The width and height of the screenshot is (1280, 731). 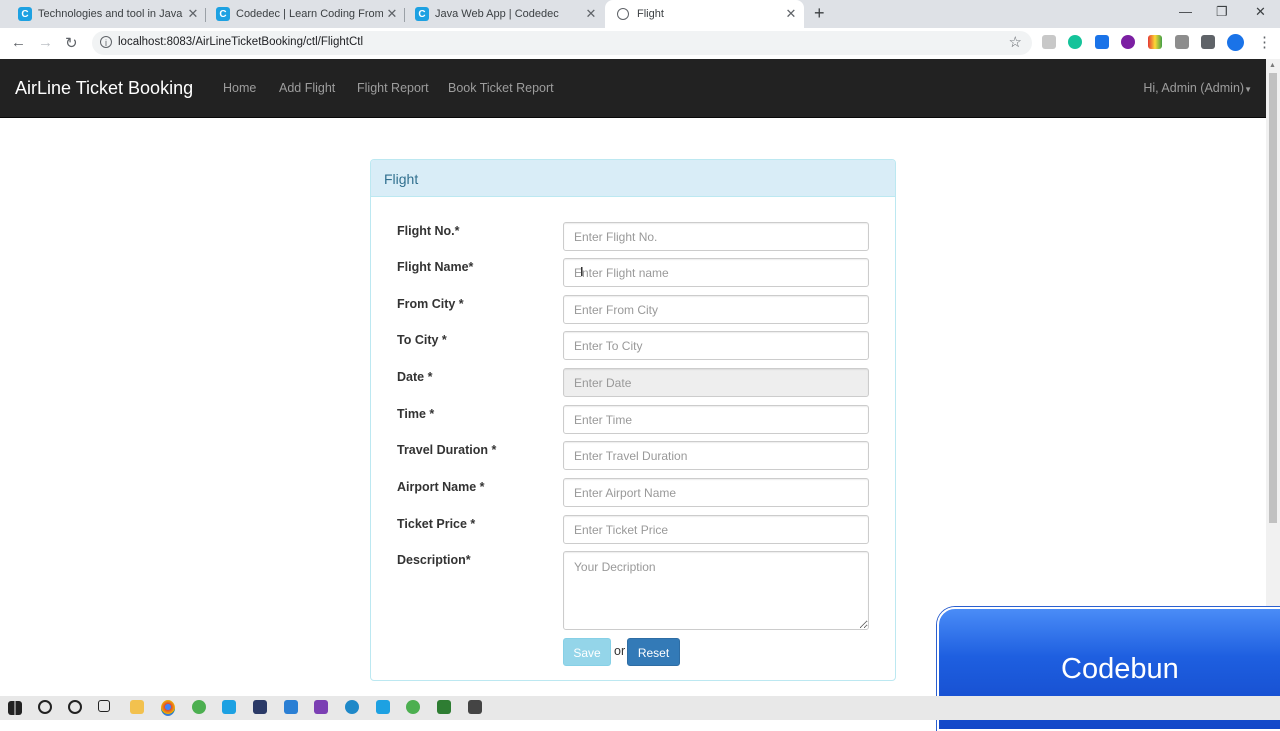 I want to click on description-textarea, so click(x=716, y=590).